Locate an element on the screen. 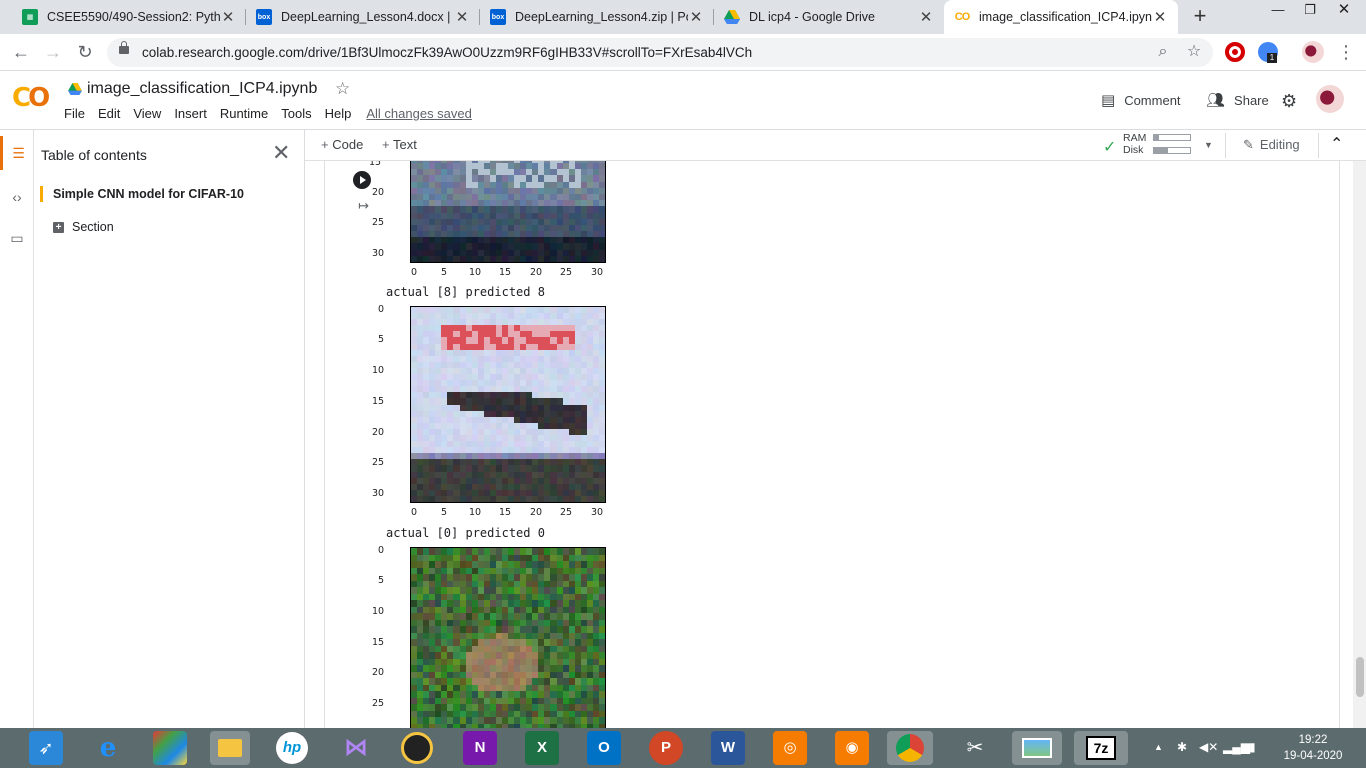  menu-runtime: Runtime is located at coordinates (244, 113).